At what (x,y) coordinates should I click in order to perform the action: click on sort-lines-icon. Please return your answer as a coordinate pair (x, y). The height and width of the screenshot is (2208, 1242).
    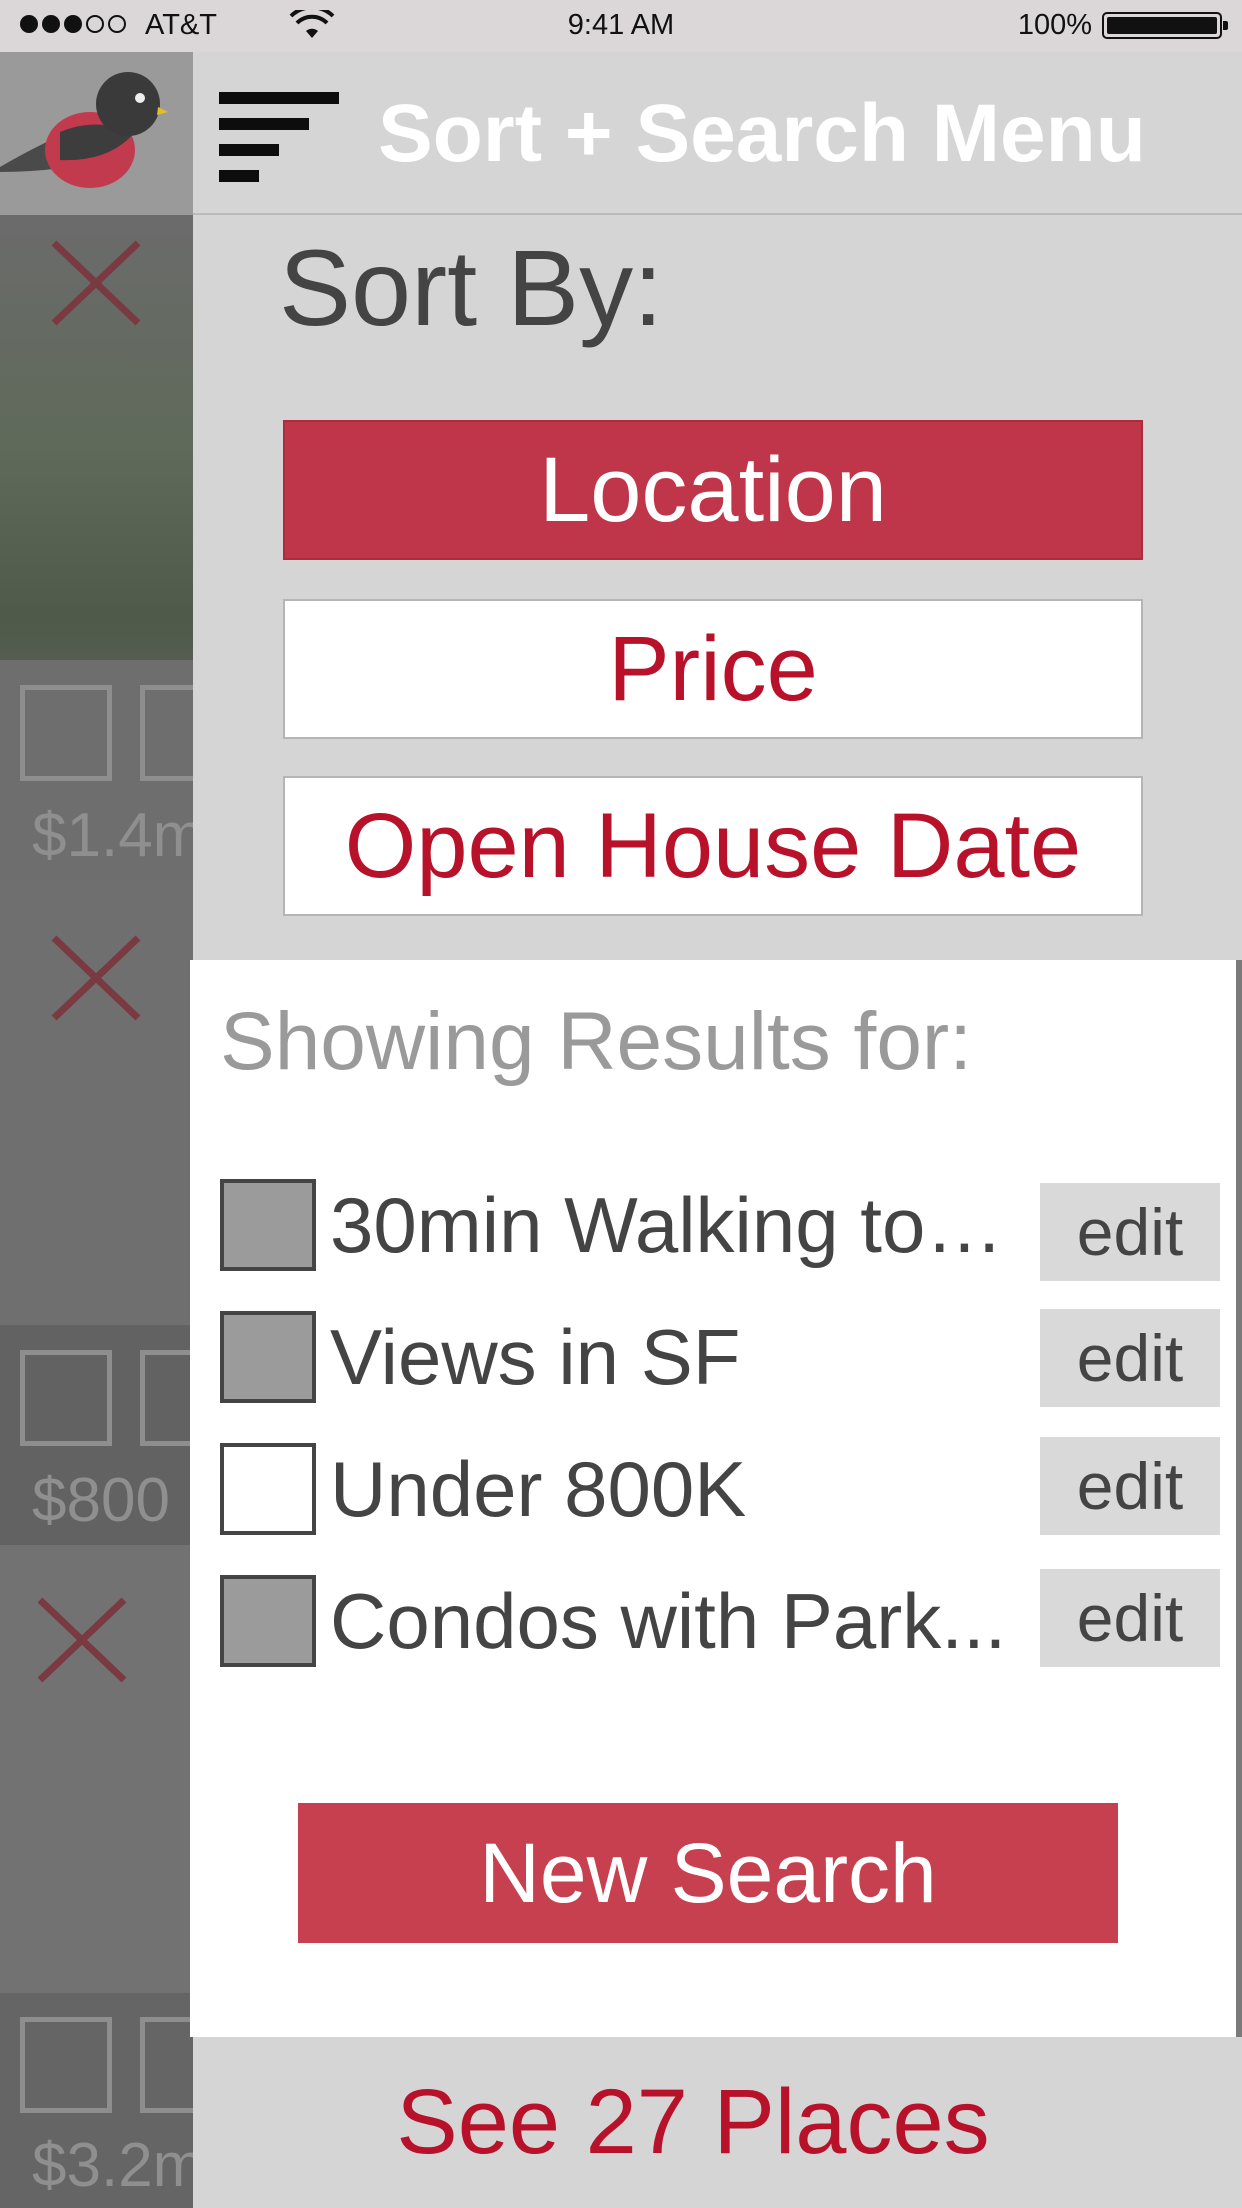
    Looking at the image, I should click on (279, 137).